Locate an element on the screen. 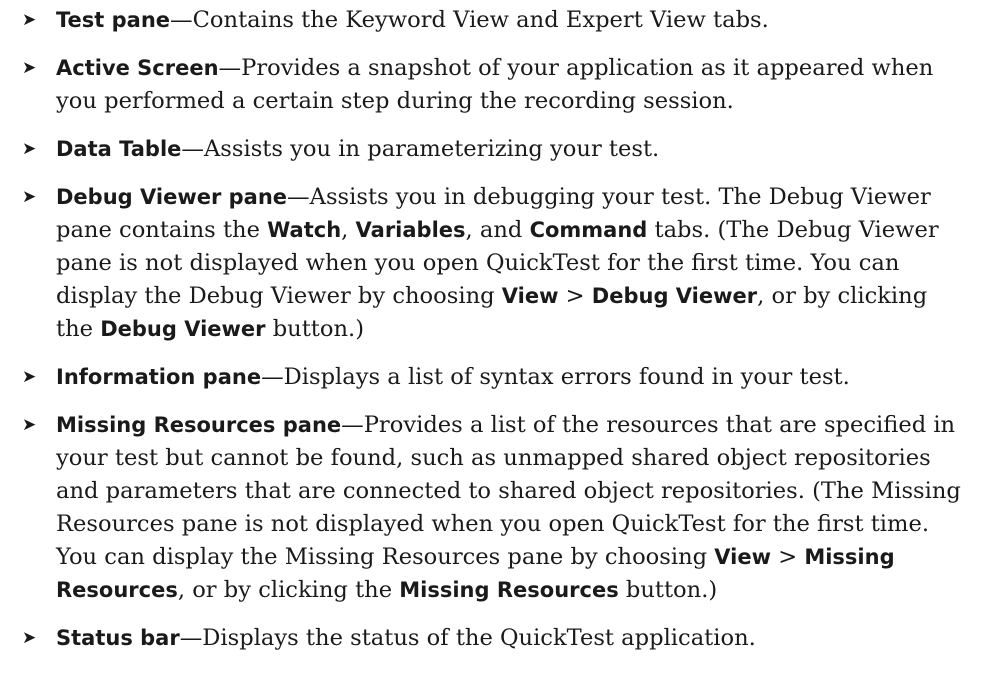  bold-term: Command is located at coordinates (588, 230).